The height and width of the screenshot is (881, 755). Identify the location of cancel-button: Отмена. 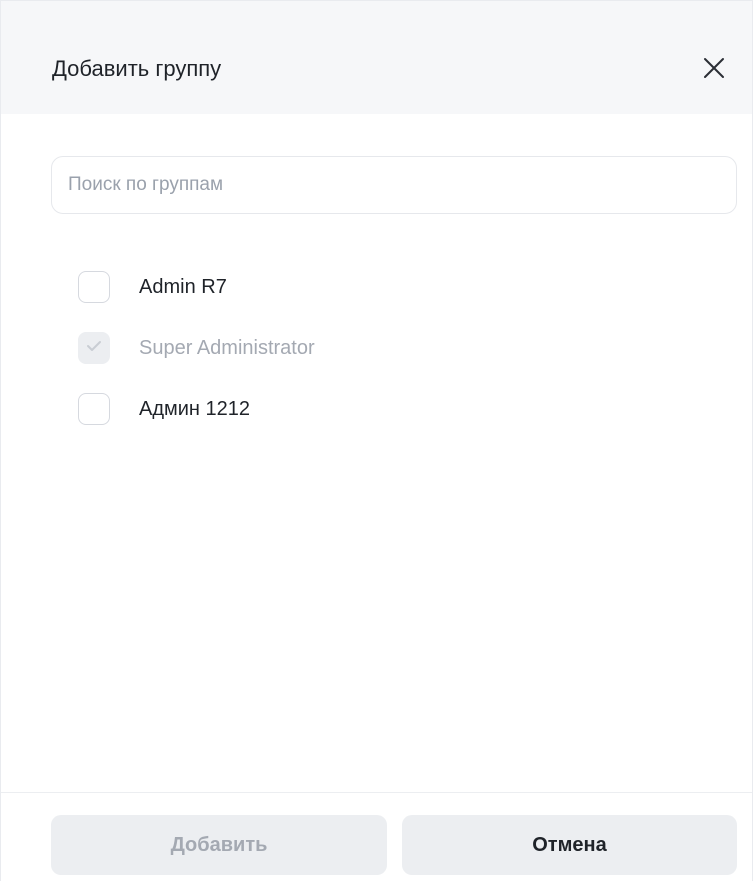
(569, 845).